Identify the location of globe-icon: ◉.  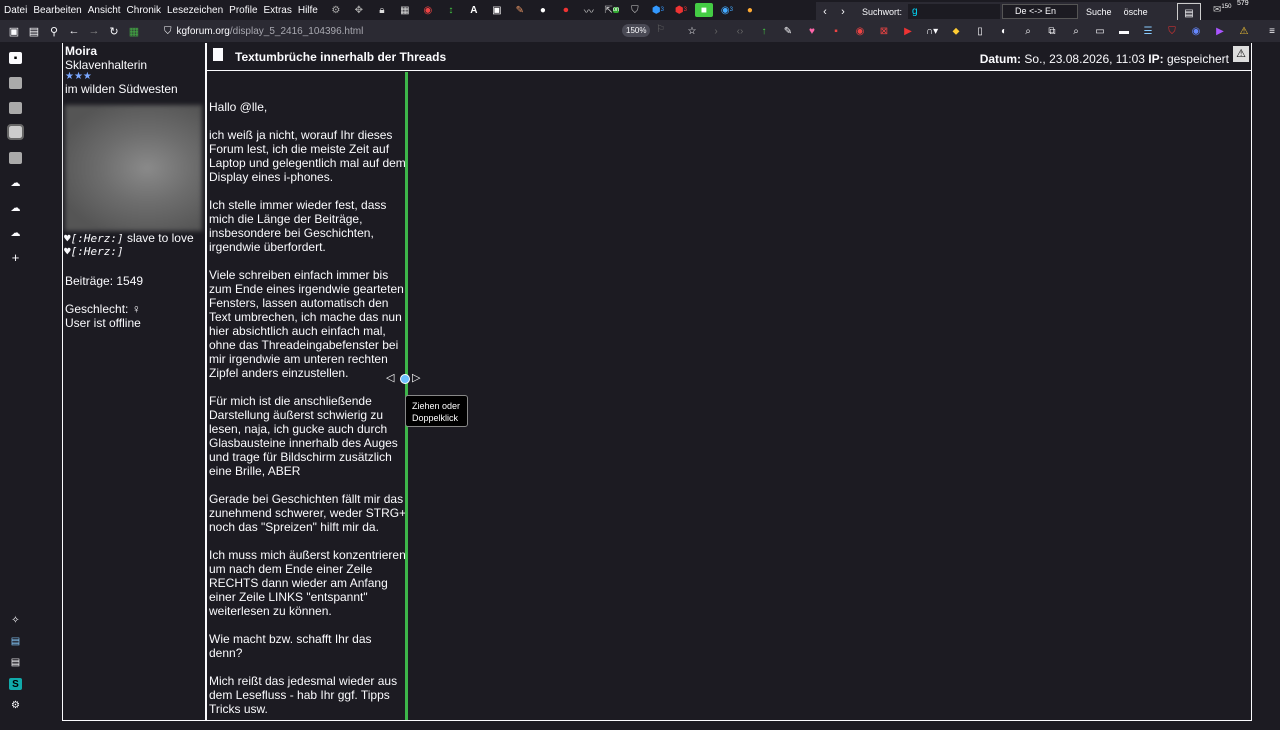
(1196, 31).